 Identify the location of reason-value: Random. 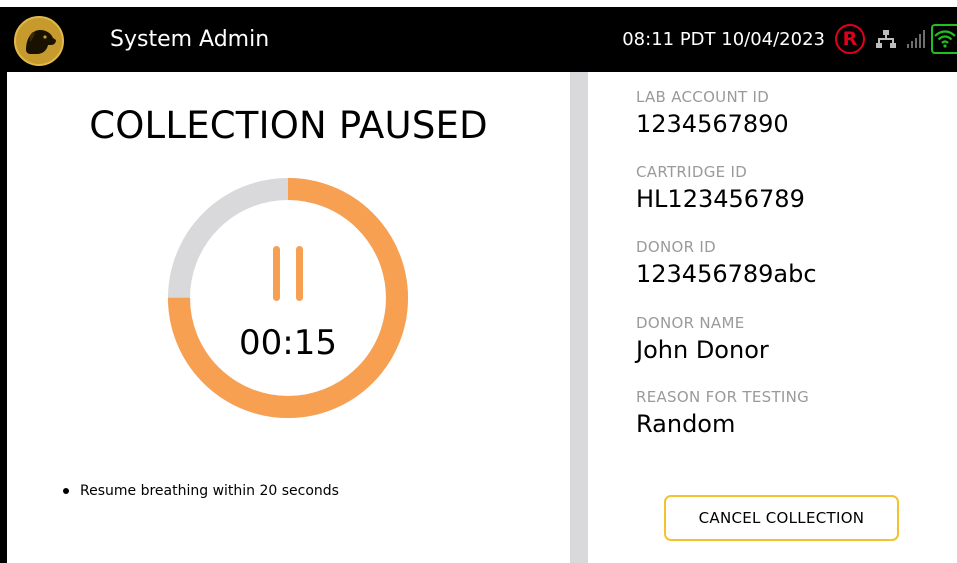
(686, 424).